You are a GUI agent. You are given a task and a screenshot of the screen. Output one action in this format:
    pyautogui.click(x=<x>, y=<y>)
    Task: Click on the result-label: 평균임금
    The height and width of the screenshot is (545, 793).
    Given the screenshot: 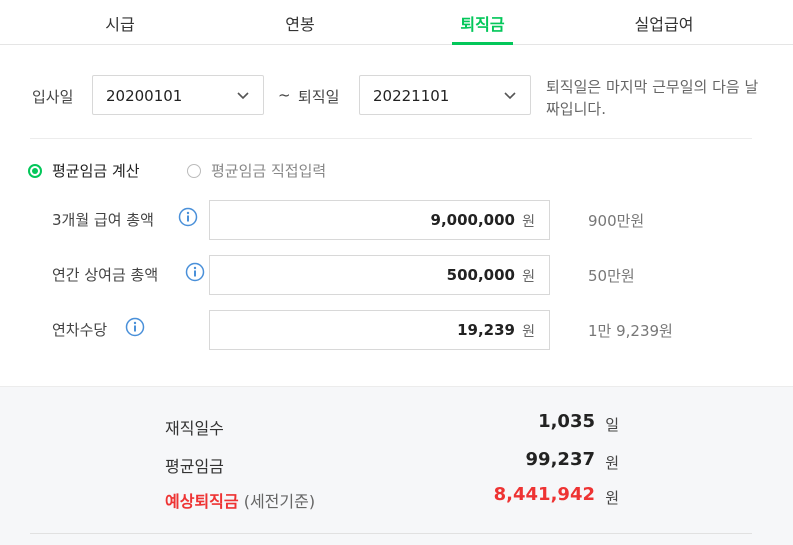 What is the action you would take?
    pyautogui.click(x=194, y=466)
    